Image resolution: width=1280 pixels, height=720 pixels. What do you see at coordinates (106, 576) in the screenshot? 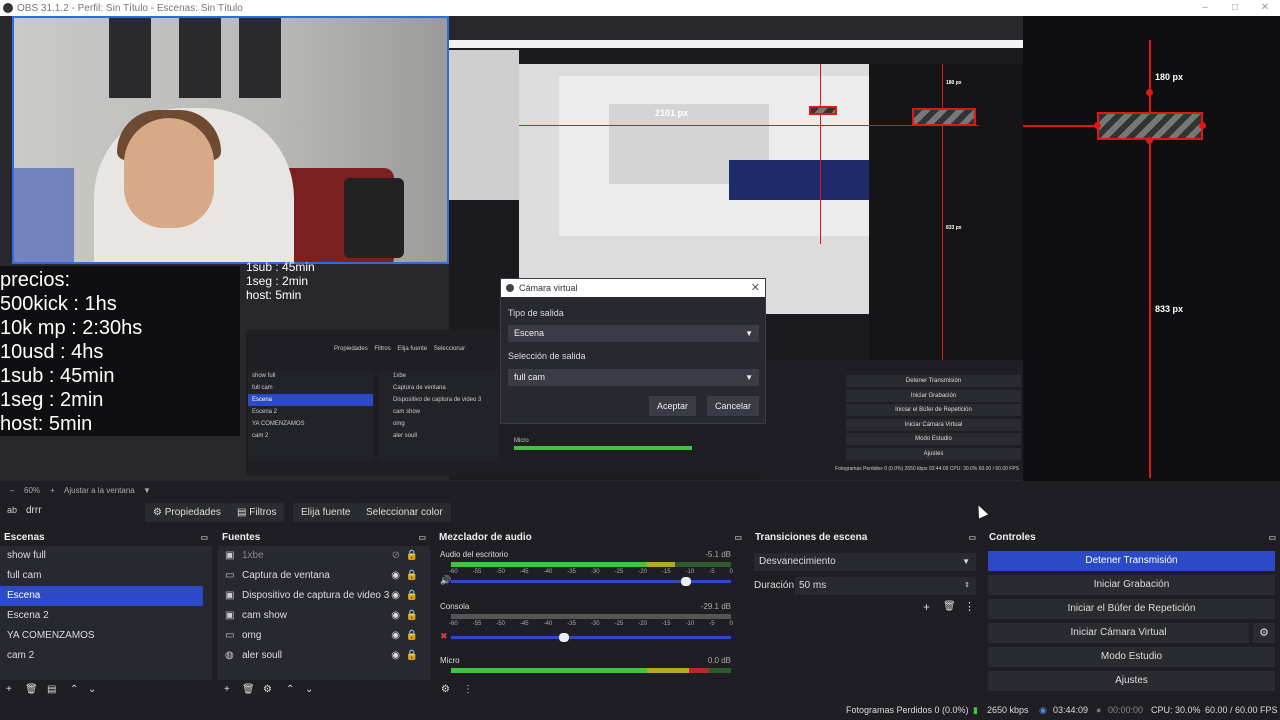
I see `scene-item: full cam` at bounding box center [106, 576].